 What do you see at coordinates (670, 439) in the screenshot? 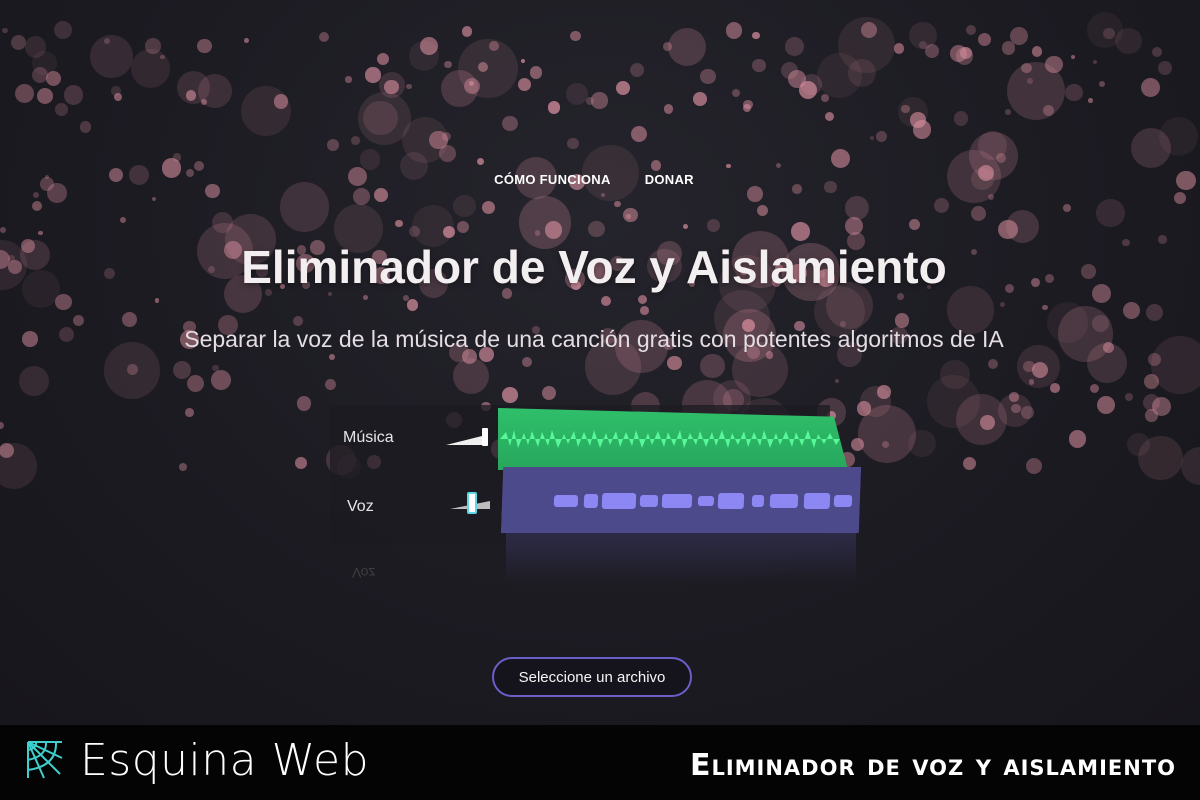
I see `music-waveform` at bounding box center [670, 439].